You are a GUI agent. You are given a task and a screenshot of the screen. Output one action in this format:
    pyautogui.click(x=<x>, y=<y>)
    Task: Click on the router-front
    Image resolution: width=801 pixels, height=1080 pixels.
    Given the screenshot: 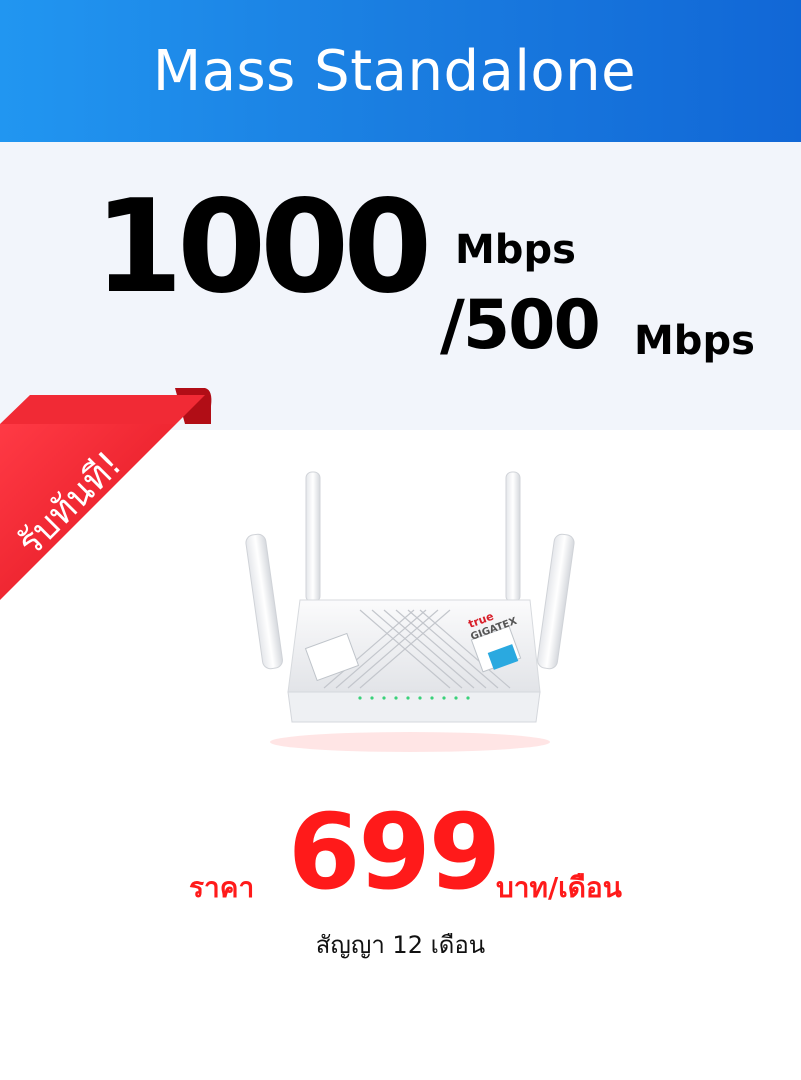 What is the action you would take?
    pyautogui.click(x=414, y=707)
    